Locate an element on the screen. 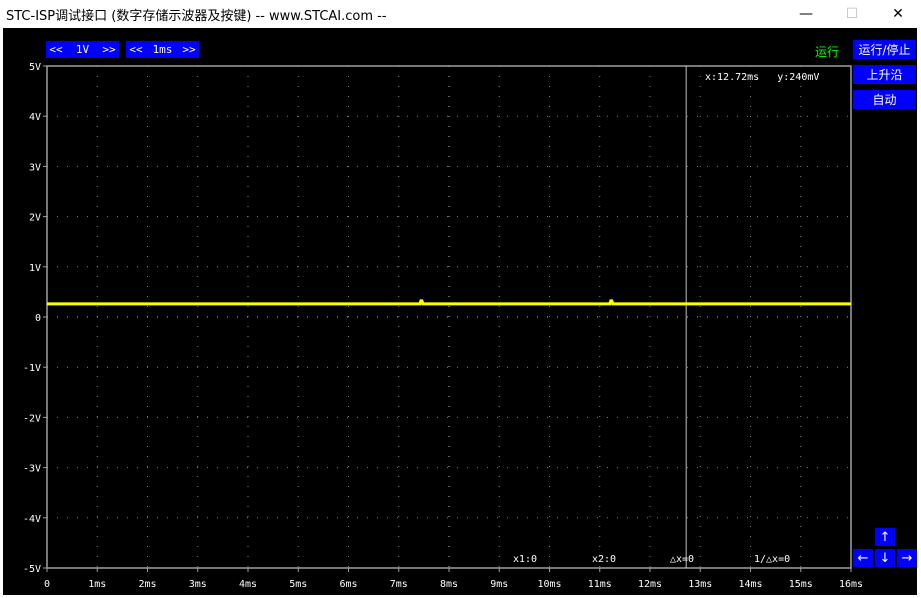  x-tick-label: 15ms is located at coordinates (801, 584).